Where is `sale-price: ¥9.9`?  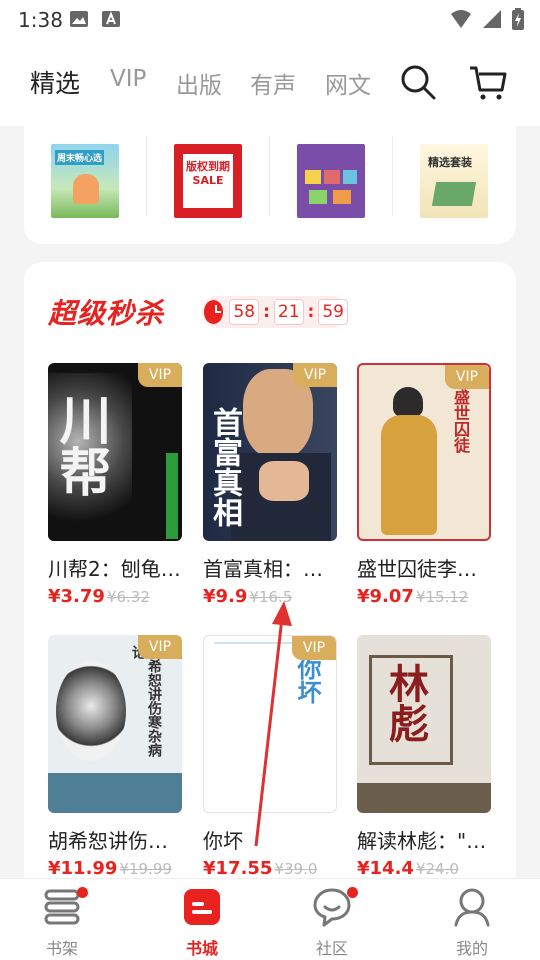 sale-price: ¥9.9 is located at coordinates (225, 596).